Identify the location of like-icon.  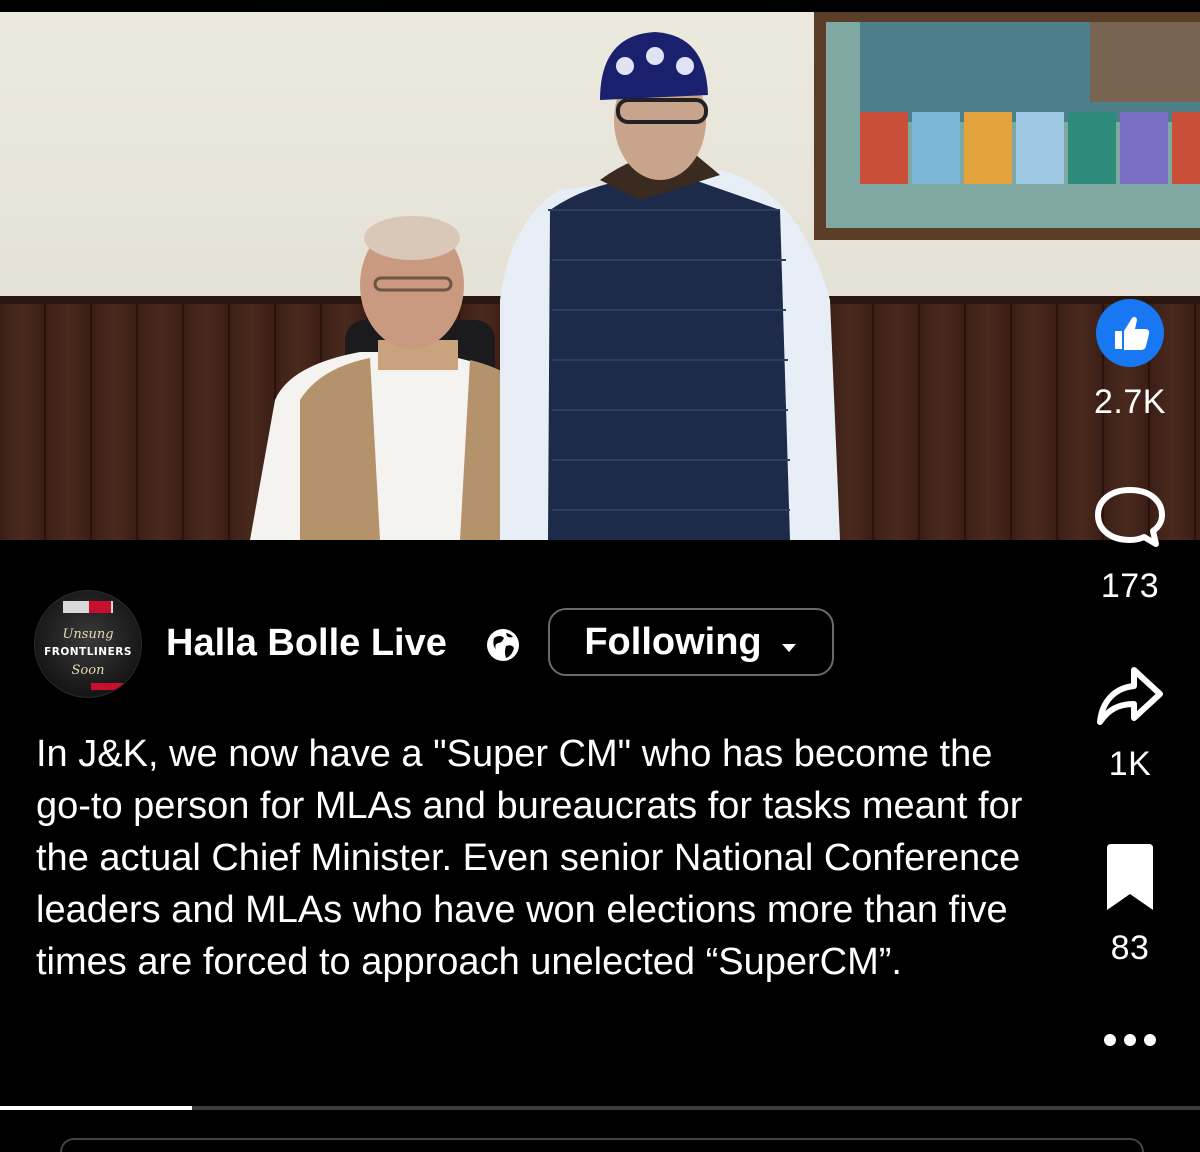
(1130, 335).